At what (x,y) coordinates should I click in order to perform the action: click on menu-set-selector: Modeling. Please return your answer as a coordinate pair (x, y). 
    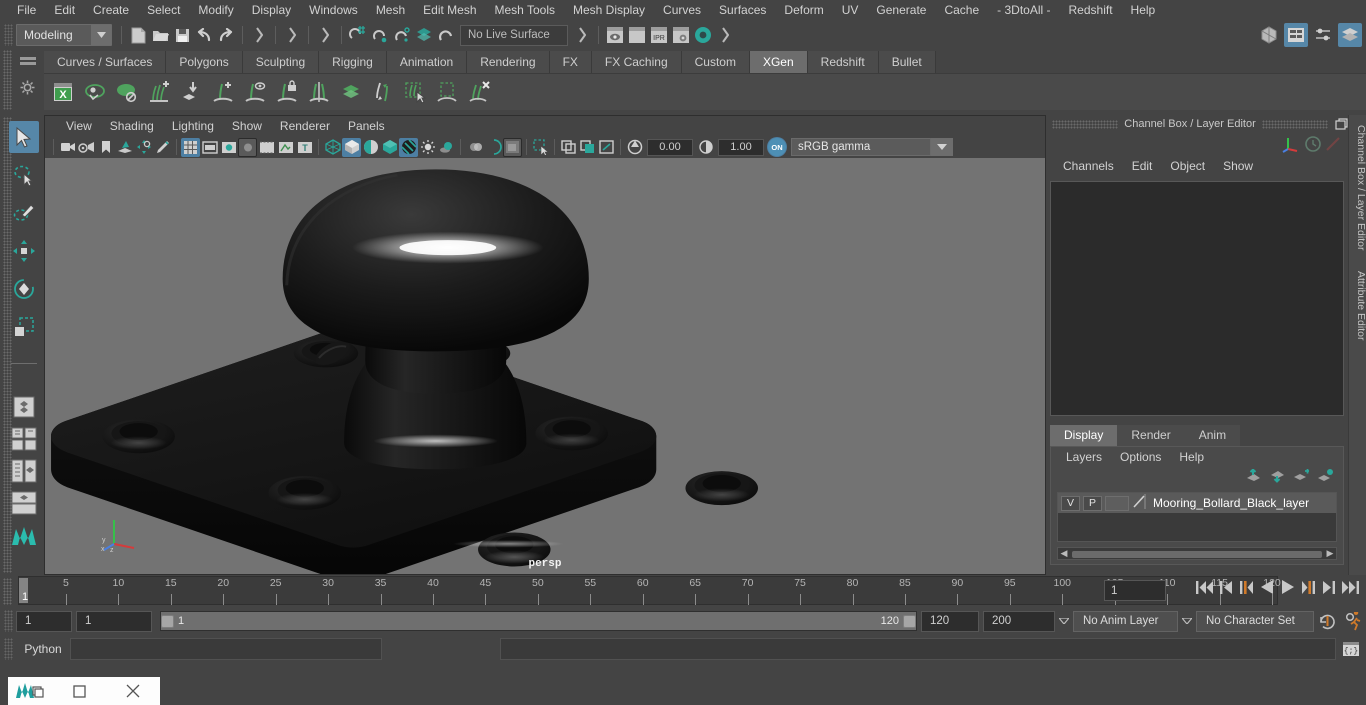
    Looking at the image, I should click on (64, 35).